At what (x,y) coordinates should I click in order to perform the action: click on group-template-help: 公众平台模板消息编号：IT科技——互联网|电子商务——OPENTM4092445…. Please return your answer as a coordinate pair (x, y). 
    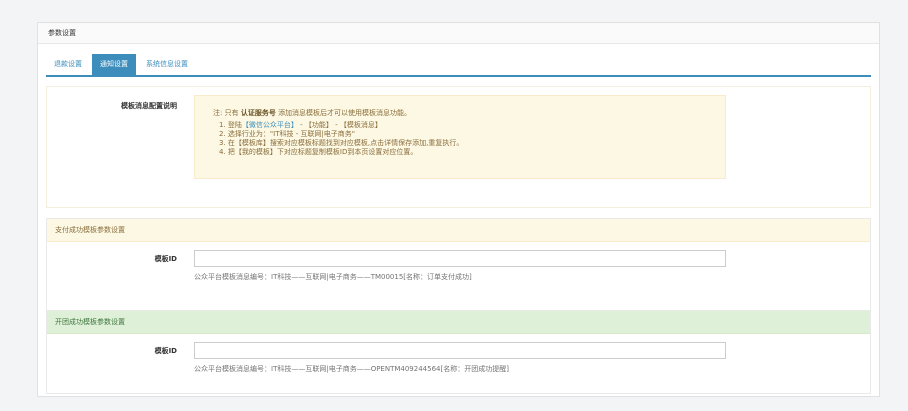
    Looking at the image, I should click on (351, 369).